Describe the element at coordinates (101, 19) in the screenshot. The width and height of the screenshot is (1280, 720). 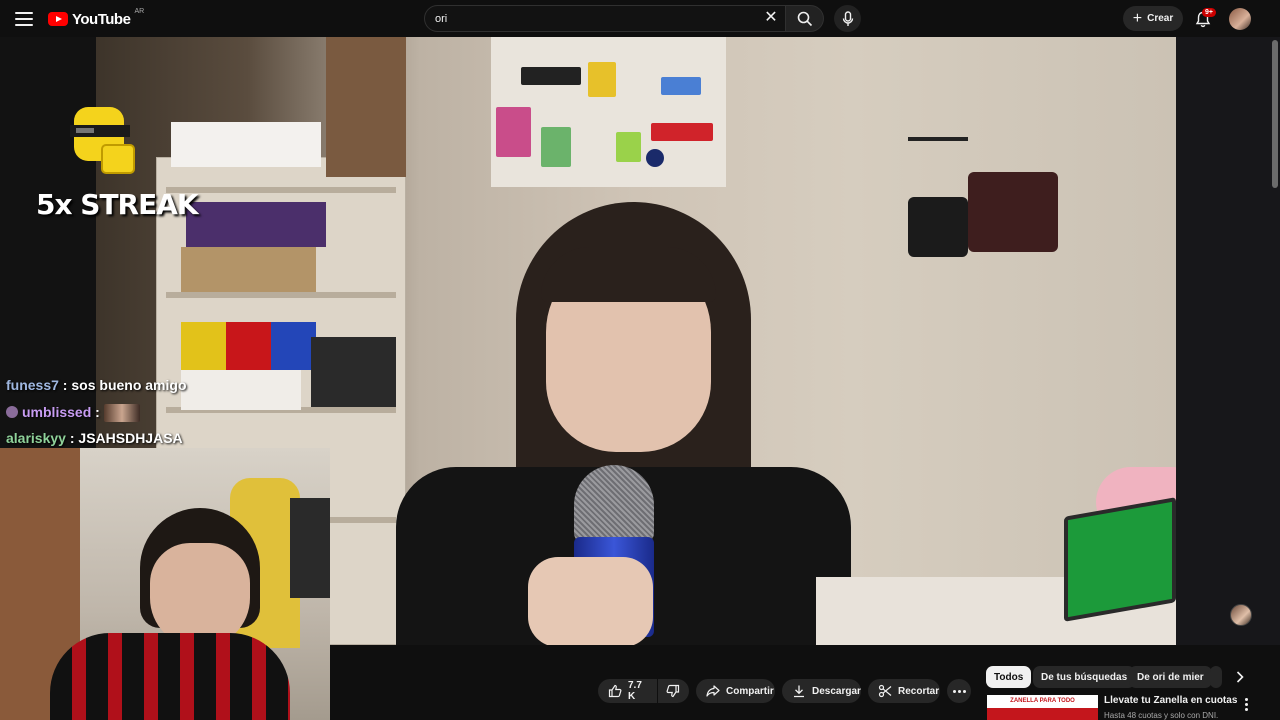
I see `logo-text: YouTube` at that location.